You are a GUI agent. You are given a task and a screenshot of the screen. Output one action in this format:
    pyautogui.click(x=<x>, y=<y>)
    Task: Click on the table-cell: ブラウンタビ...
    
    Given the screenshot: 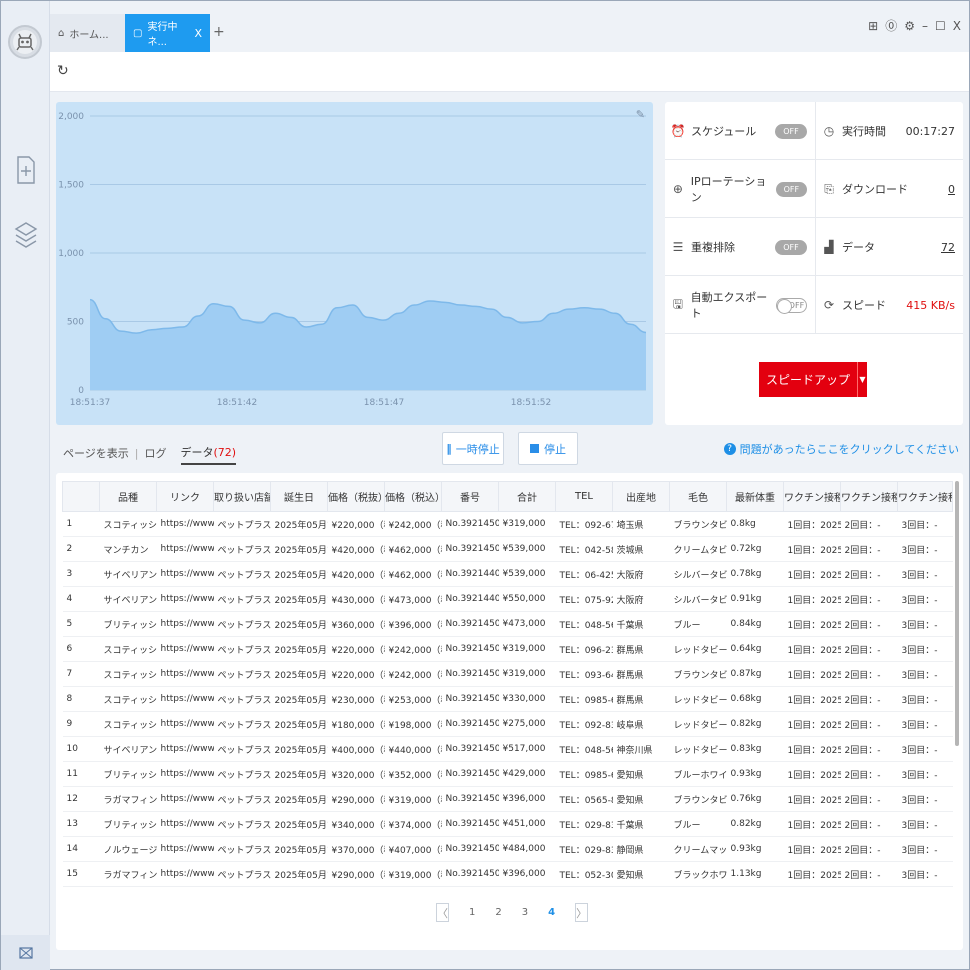 What is the action you would take?
    pyautogui.click(x=698, y=524)
    